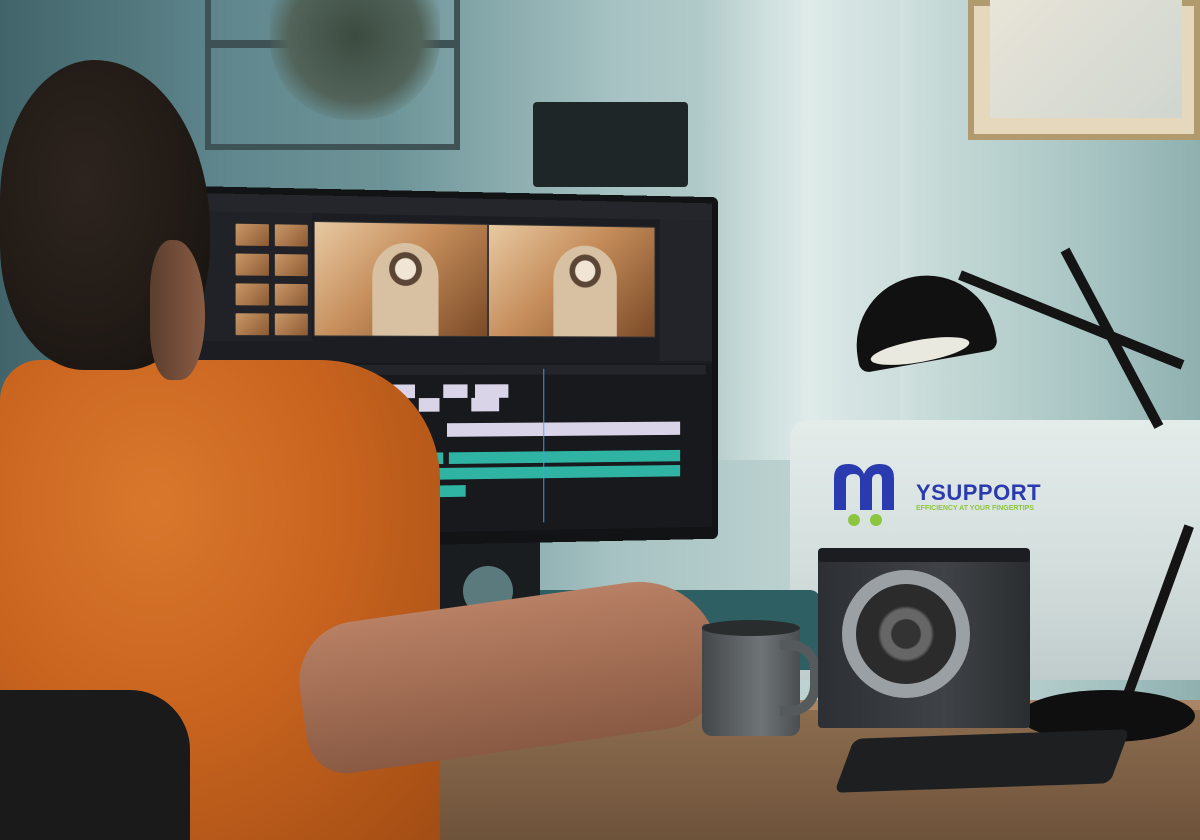 Image resolution: width=1200 pixels, height=840 pixels. What do you see at coordinates (544, 445) in the screenshot?
I see `timeline-playhead` at bounding box center [544, 445].